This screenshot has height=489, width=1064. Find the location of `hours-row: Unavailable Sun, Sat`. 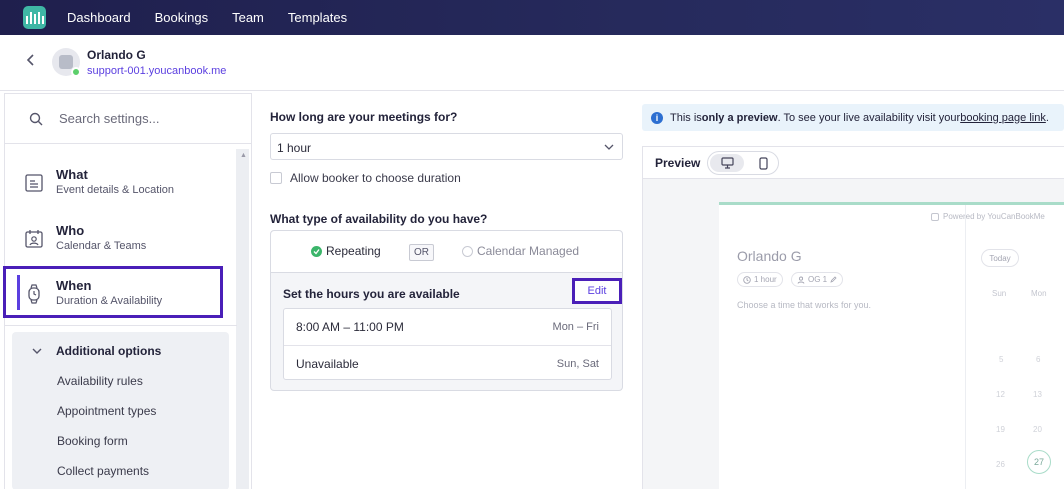

hours-row: Unavailable Sun, Sat is located at coordinates (447, 362).